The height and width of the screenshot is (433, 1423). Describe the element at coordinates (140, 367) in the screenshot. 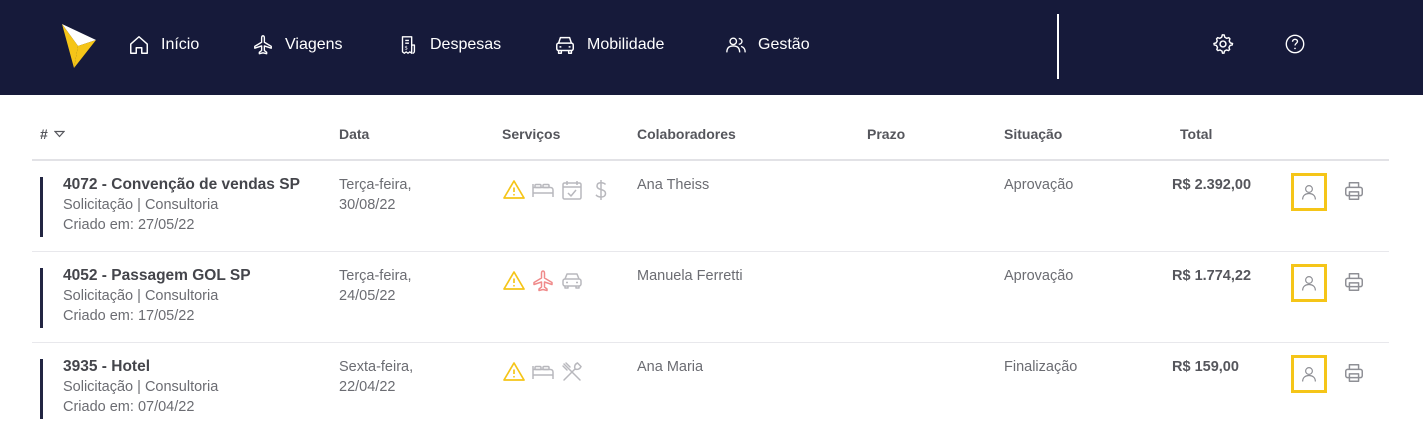

I see `request-title: 3935 - Hotel` at that location.